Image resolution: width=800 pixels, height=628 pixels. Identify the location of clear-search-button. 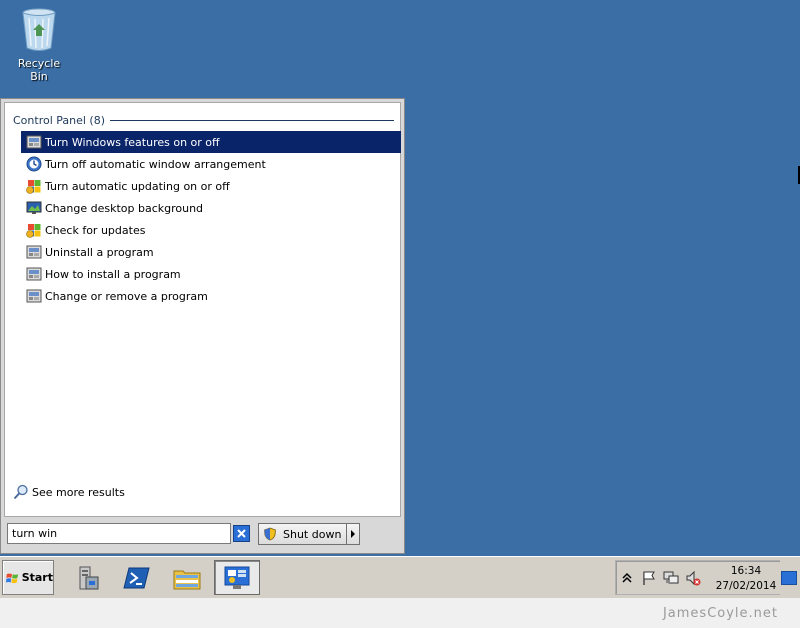
(241, 533).